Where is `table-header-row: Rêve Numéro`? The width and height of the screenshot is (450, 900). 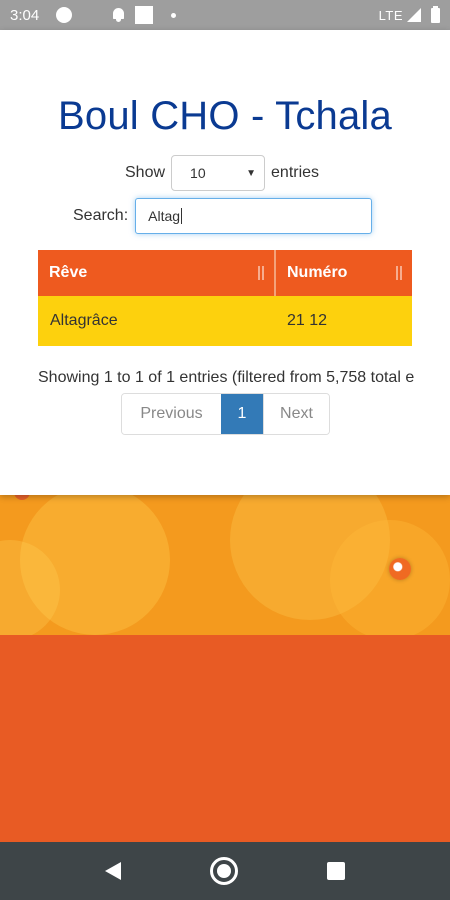
table-header-row: Rêve Numéro is located at coordinates (225, 273).